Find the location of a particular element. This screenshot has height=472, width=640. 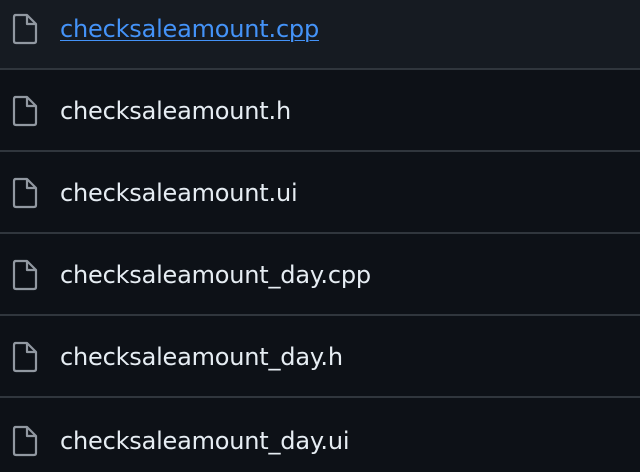

file-name-link: checksaleamount_day.h is located at coordinates (201, 357).